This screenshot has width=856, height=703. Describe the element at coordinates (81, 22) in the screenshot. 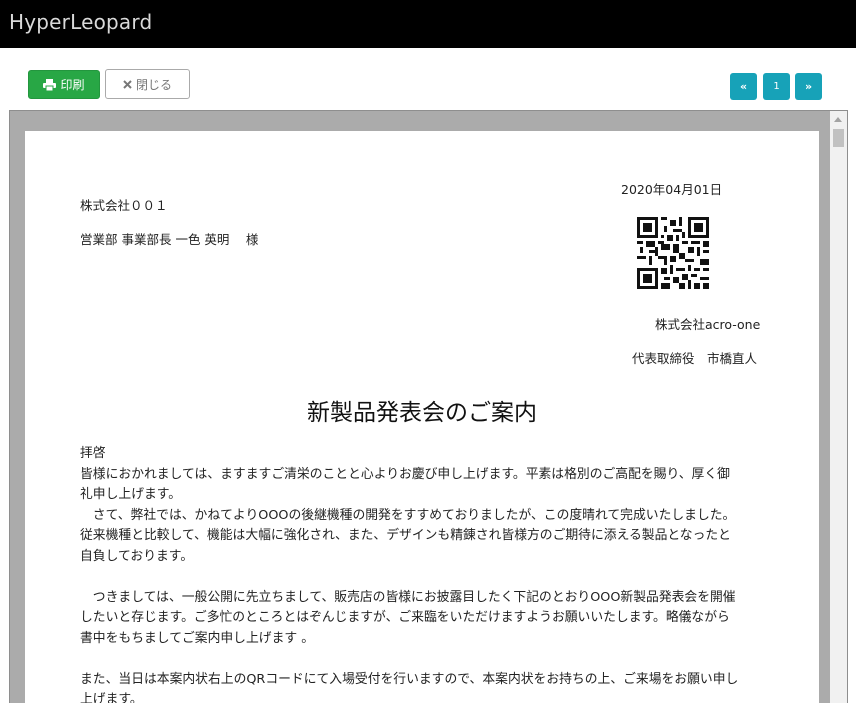

I see `app-title: HyperLeopard` at that location.